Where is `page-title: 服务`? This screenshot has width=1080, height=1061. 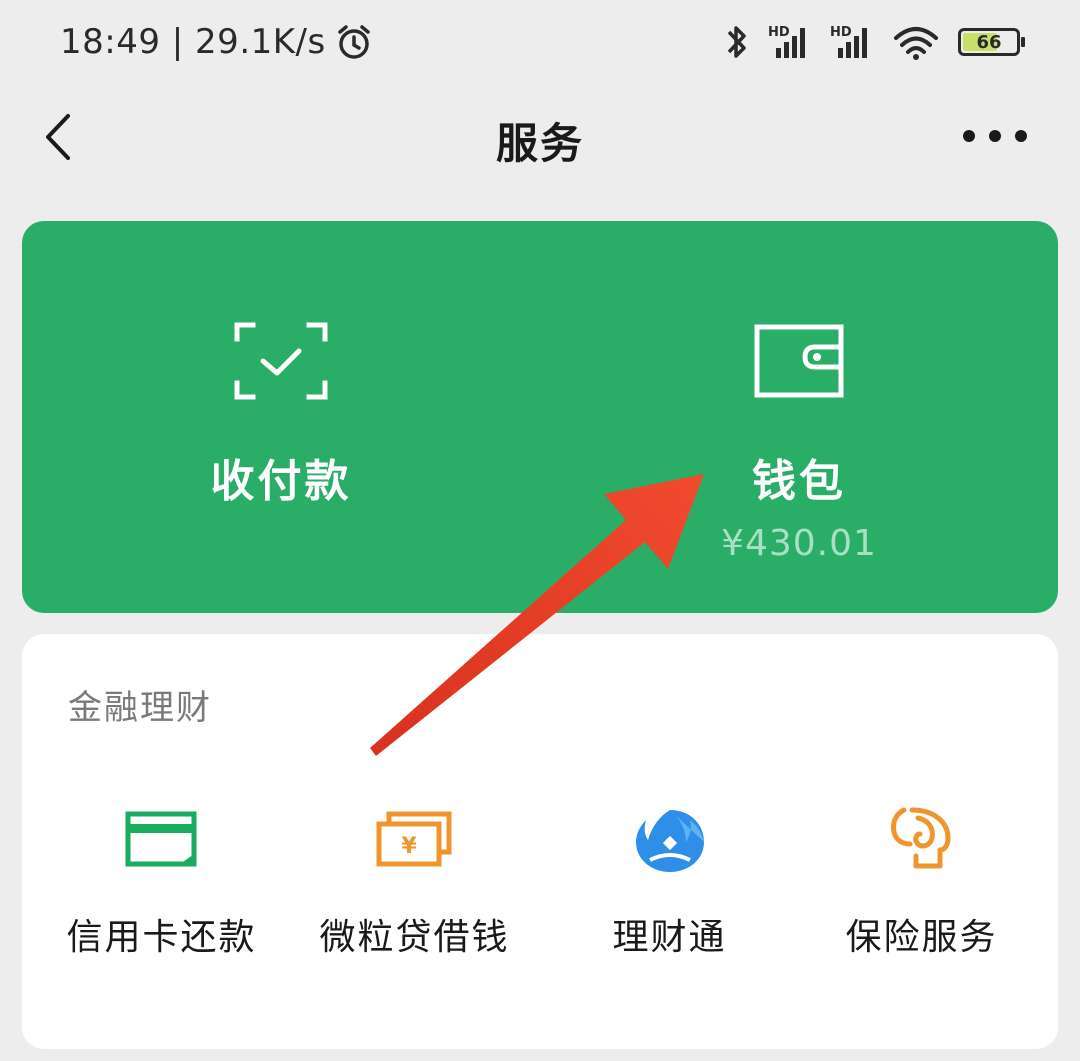 page-title: 服务 is located at coordinates (539, 143).